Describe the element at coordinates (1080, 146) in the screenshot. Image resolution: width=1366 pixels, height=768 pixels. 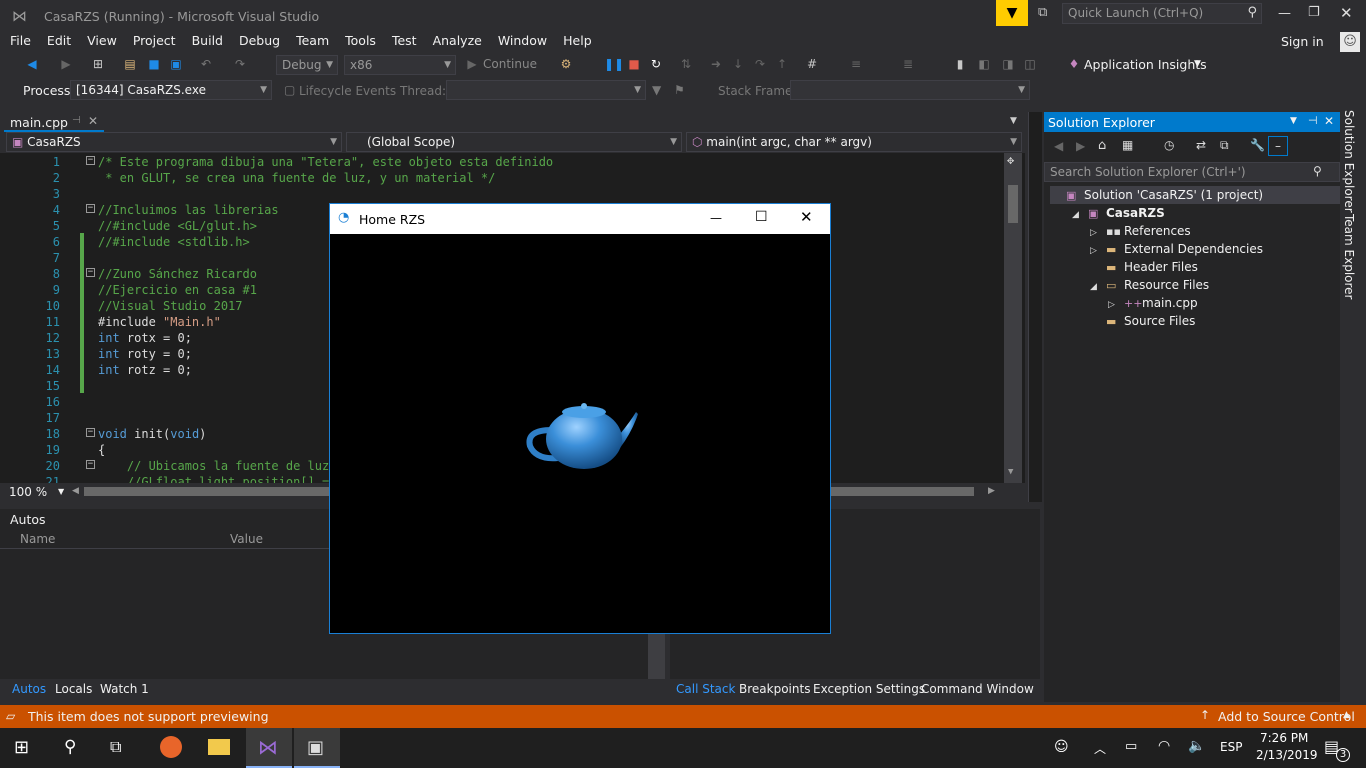
I see `forward-icon: ▶` at that location.